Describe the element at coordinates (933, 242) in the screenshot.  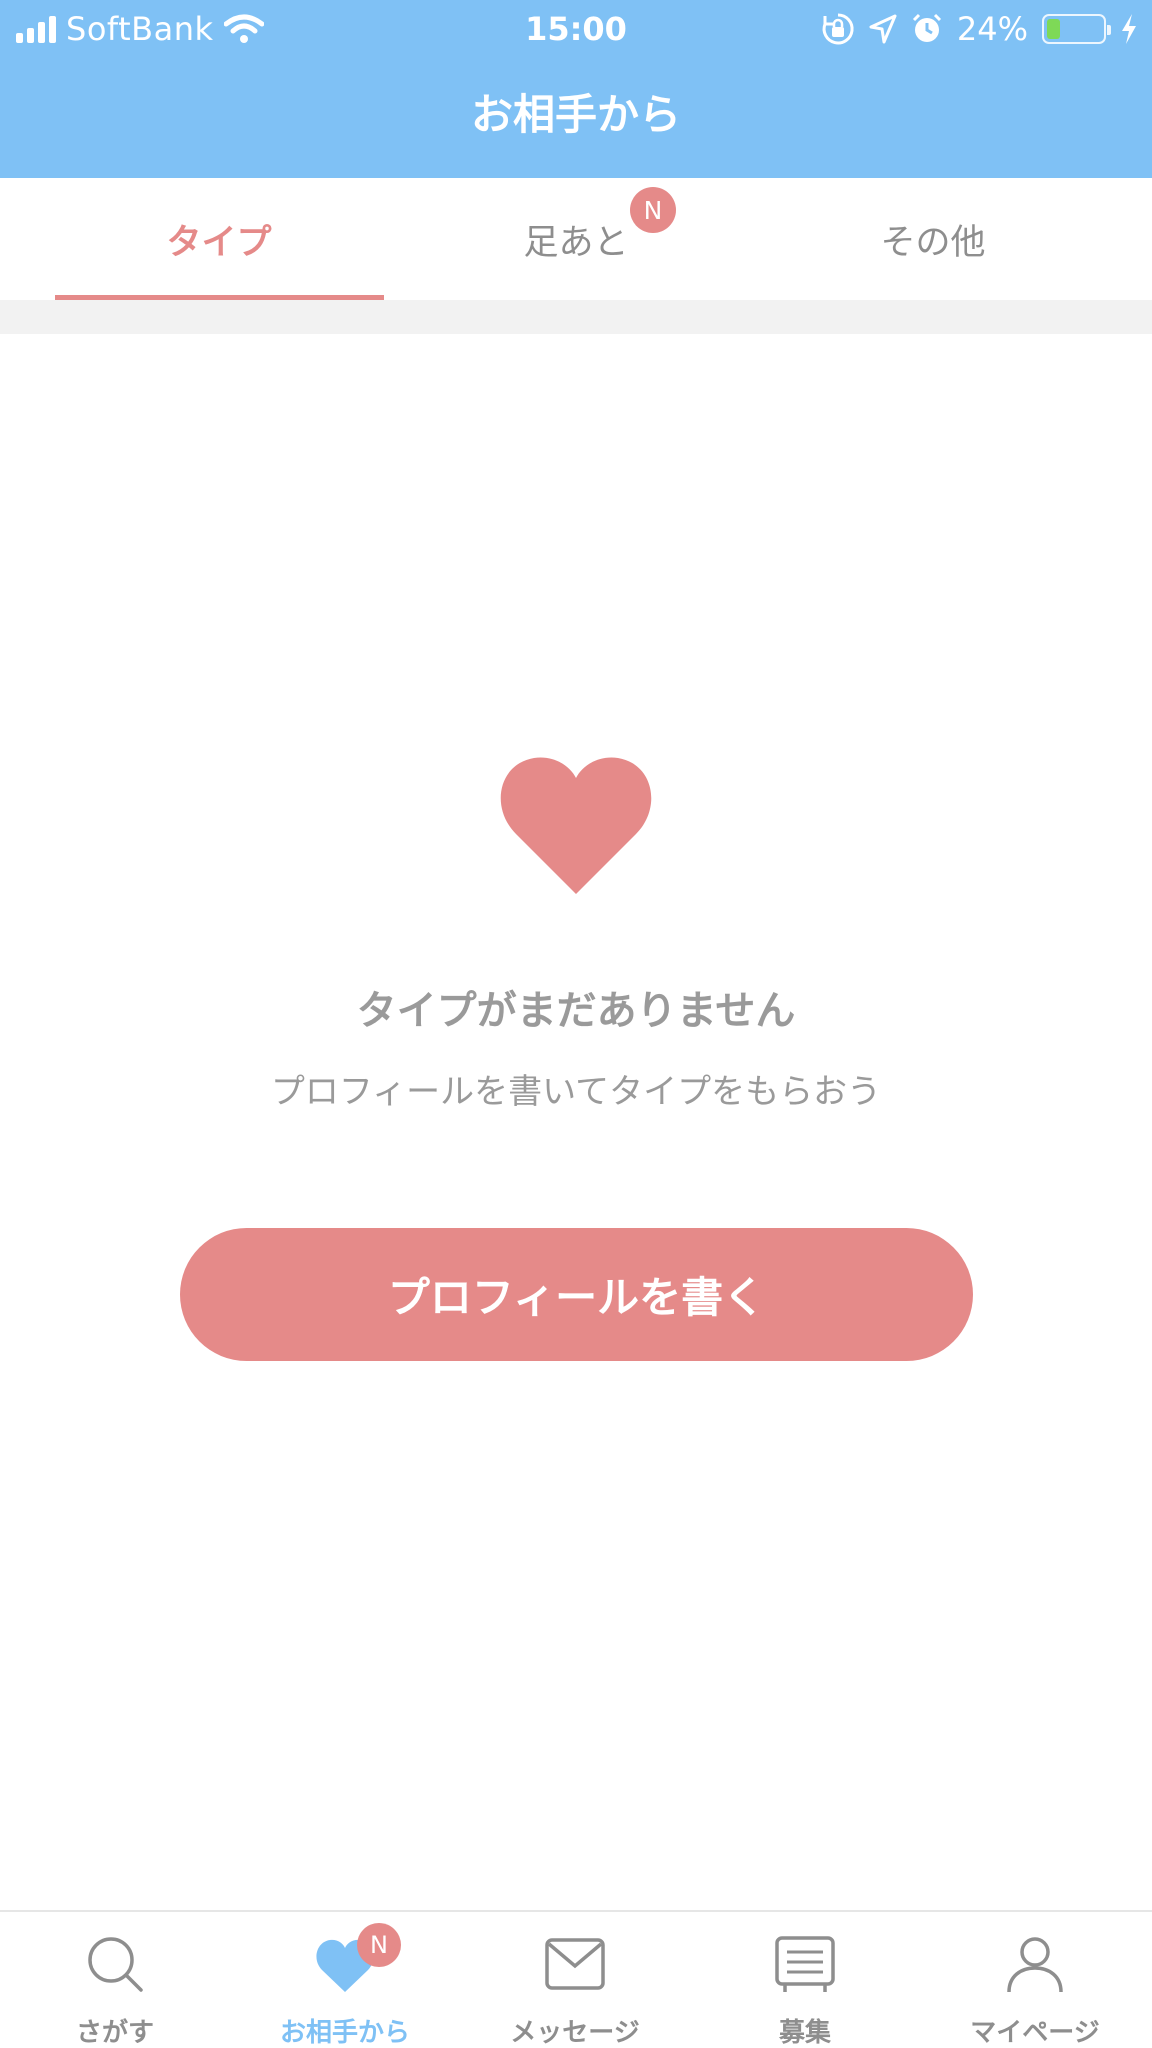
I see `tab-label: その他` at that location.